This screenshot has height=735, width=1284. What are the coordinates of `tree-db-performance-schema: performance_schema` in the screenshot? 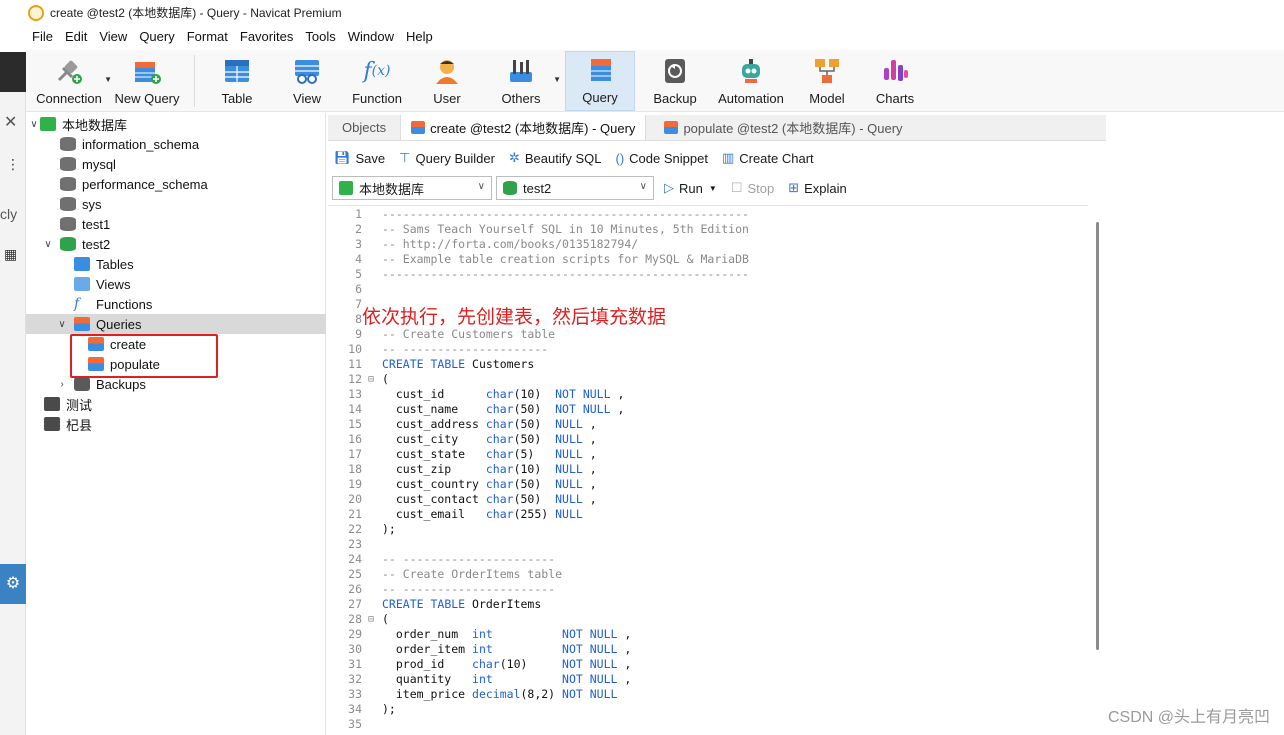 It's located at (176, 184).